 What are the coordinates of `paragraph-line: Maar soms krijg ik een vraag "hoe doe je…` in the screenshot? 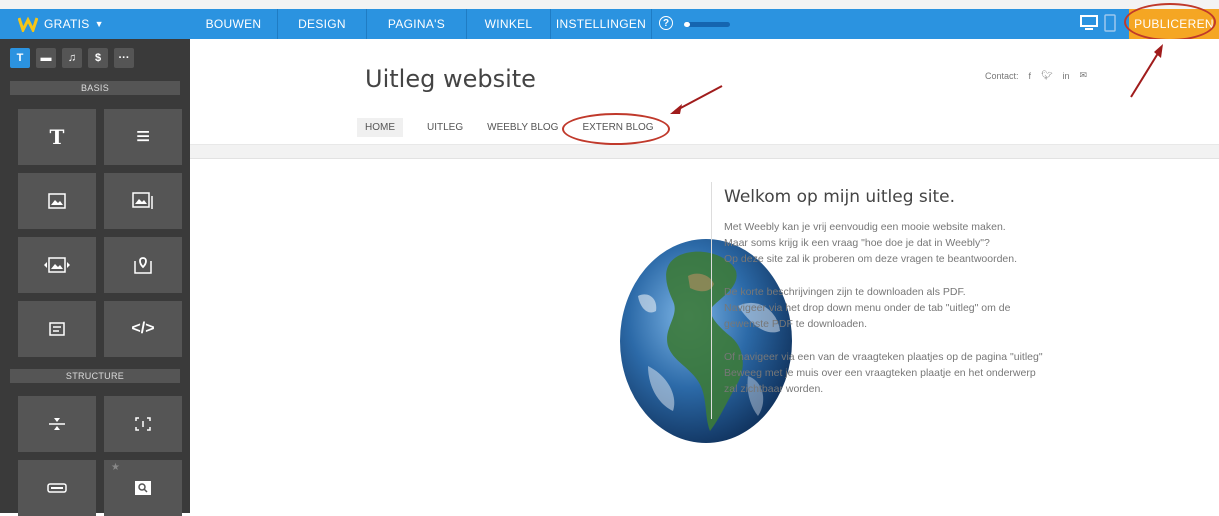 It's located at (857, 243).